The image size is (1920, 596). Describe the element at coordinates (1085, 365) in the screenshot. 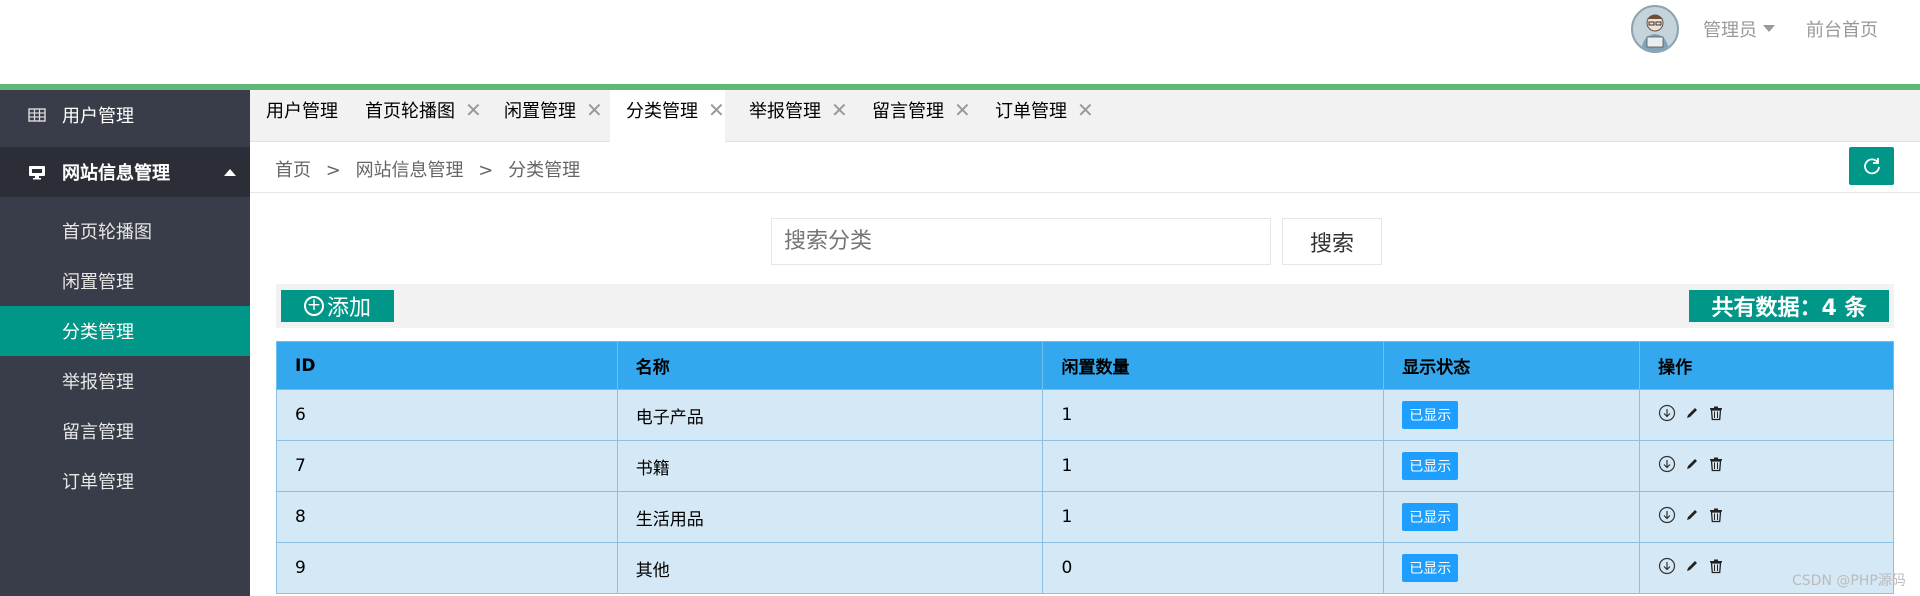

I see `table-header-row: ID 名称 闲置数量 显示状态 操作` at that location.